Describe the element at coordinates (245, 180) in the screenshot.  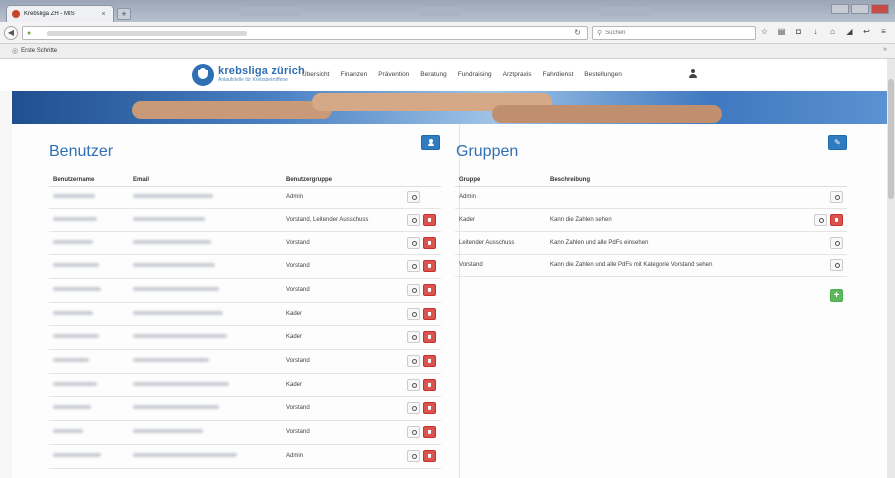
I see `table-header-row: Benutzername Email Benutzergruppe` at that location.